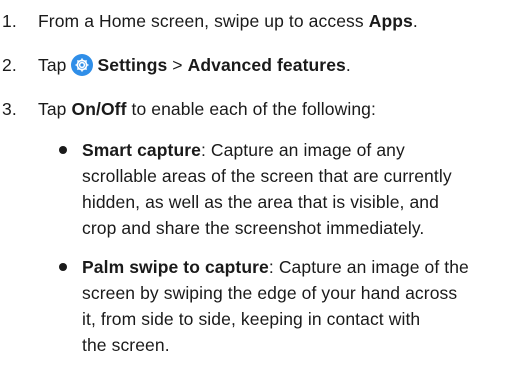  Describe the element at coordinates (82, 65) in the screenshot. I see `settings-gear-icon` at that location.